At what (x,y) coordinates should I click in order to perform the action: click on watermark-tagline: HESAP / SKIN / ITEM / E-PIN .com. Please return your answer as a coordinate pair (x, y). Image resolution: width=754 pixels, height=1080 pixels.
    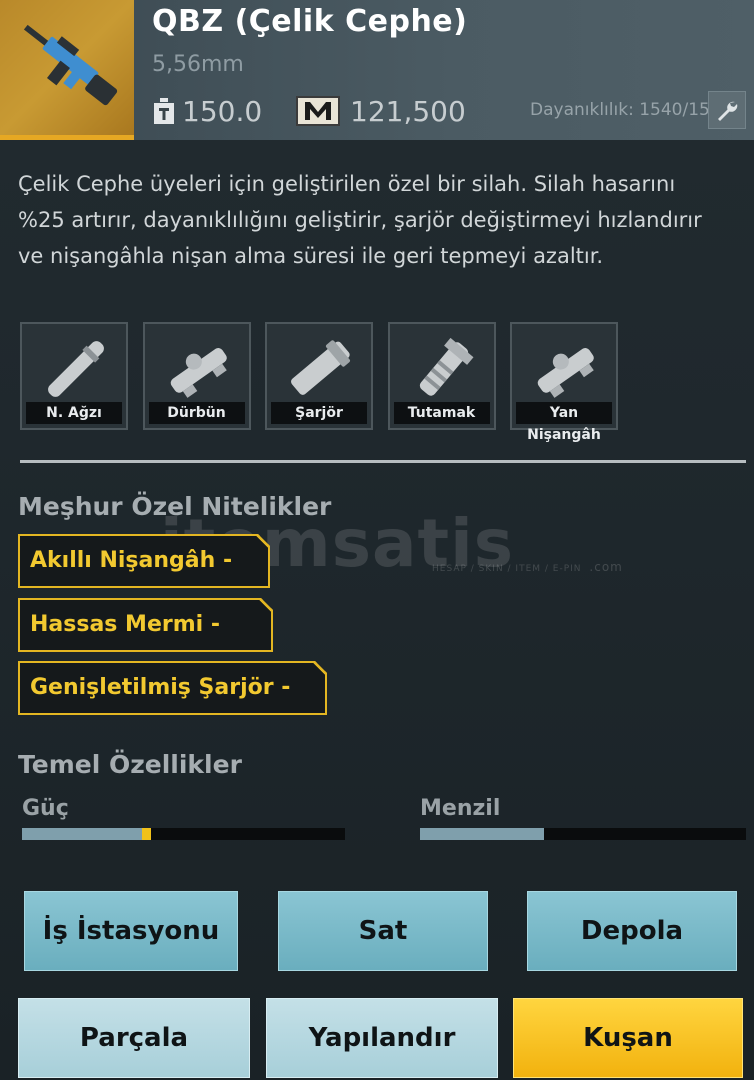
    Looking at the image, I should click on (527, 567).